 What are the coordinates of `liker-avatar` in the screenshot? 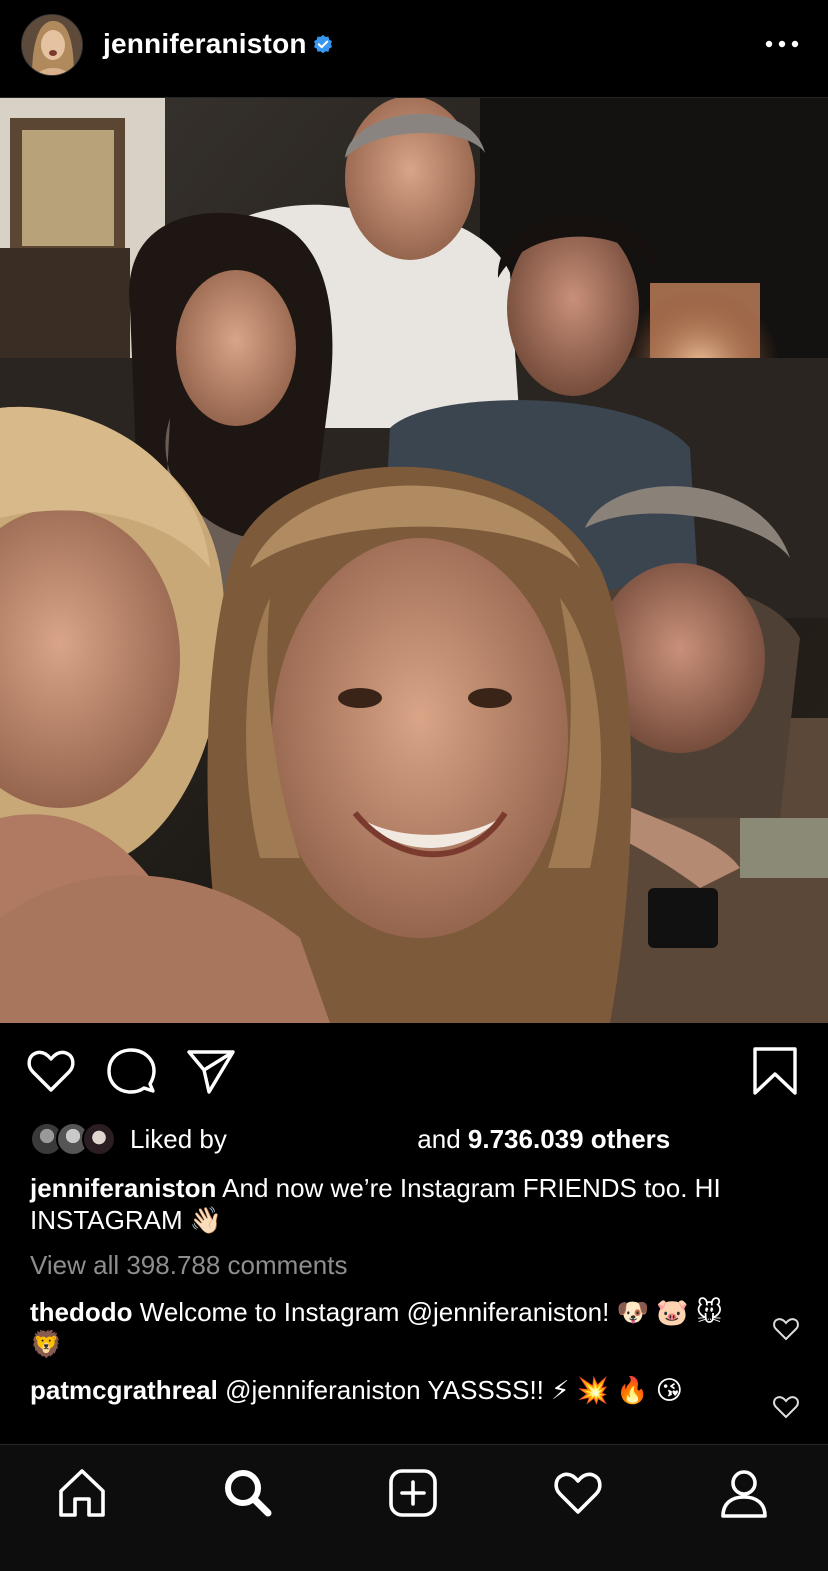 It's located at (99, 1139).